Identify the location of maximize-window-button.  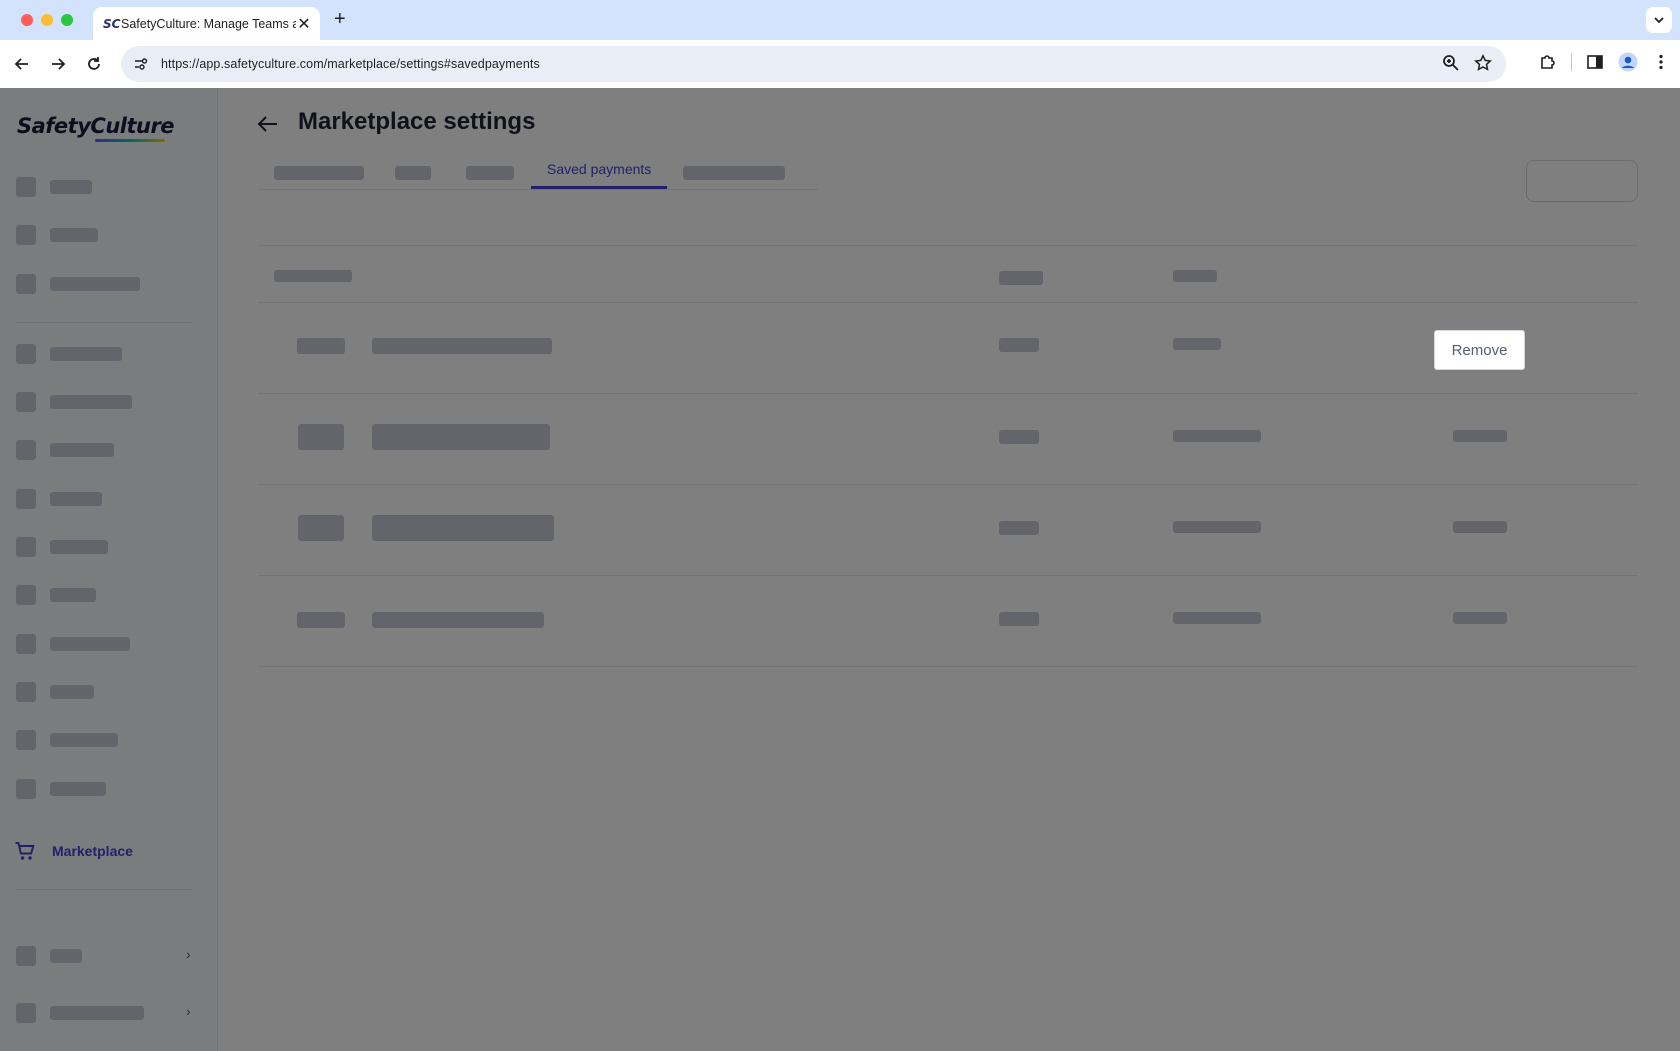
(67, 20).